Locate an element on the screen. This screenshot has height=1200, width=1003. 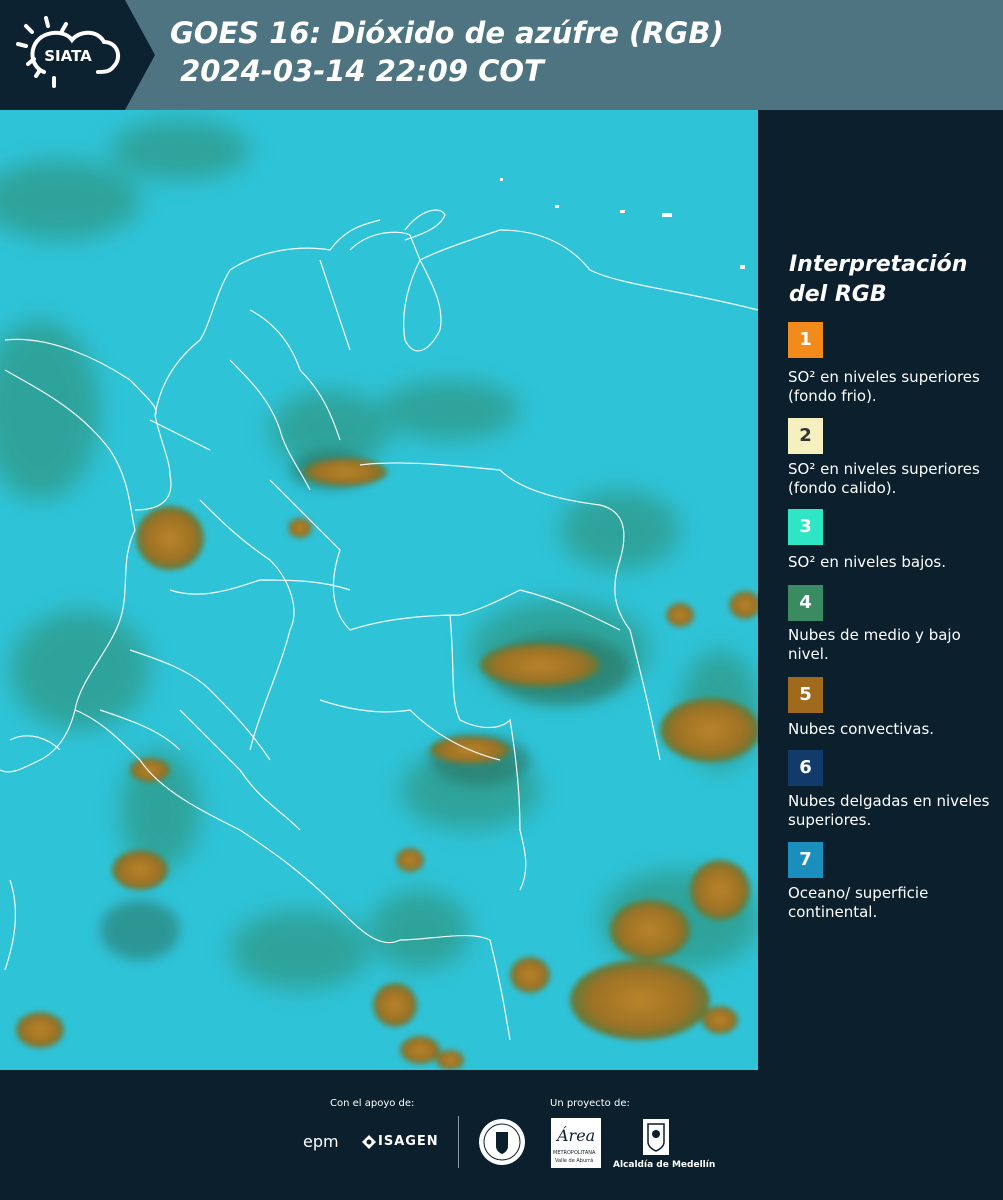
legend-number: 4 is located at coordinates (805, 602).